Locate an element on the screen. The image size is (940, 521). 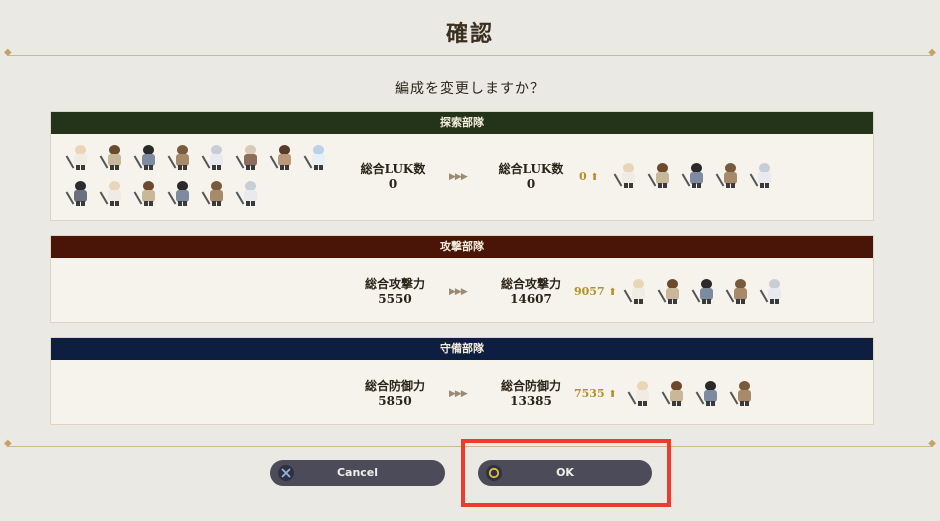
attack-before-value: 5550 is located at coordinates (395, 299).